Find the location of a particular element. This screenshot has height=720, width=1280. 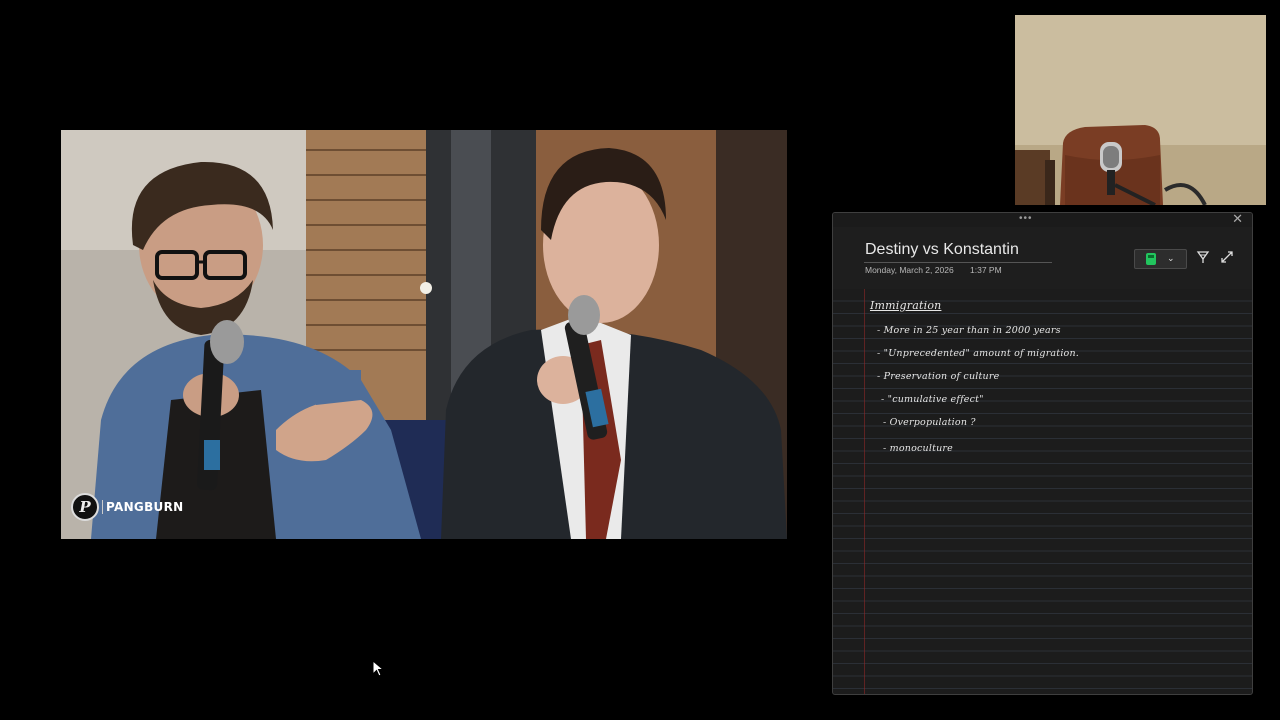

pen-icon is located at coordinates (1151, 259).